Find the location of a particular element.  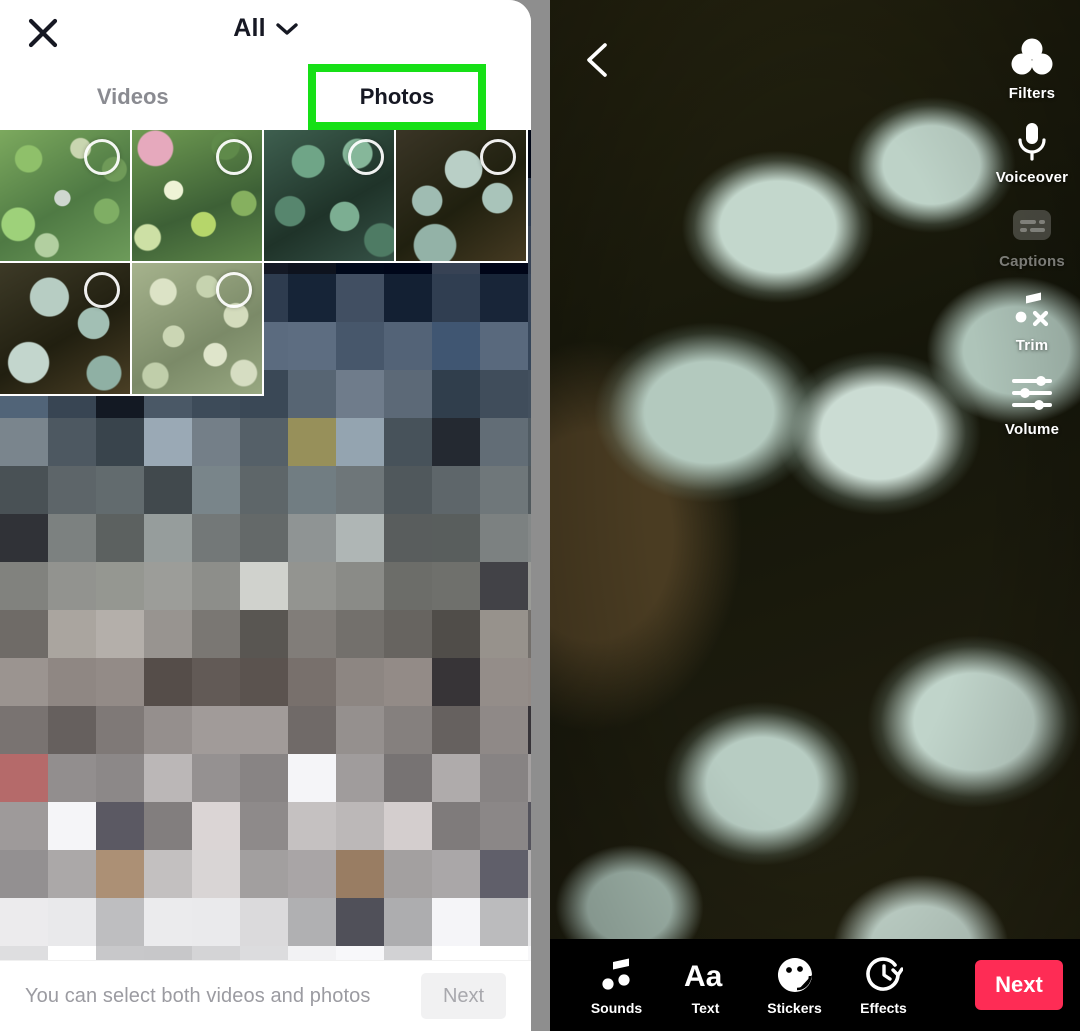

music-note-icon is located at coordinates (617, 975).